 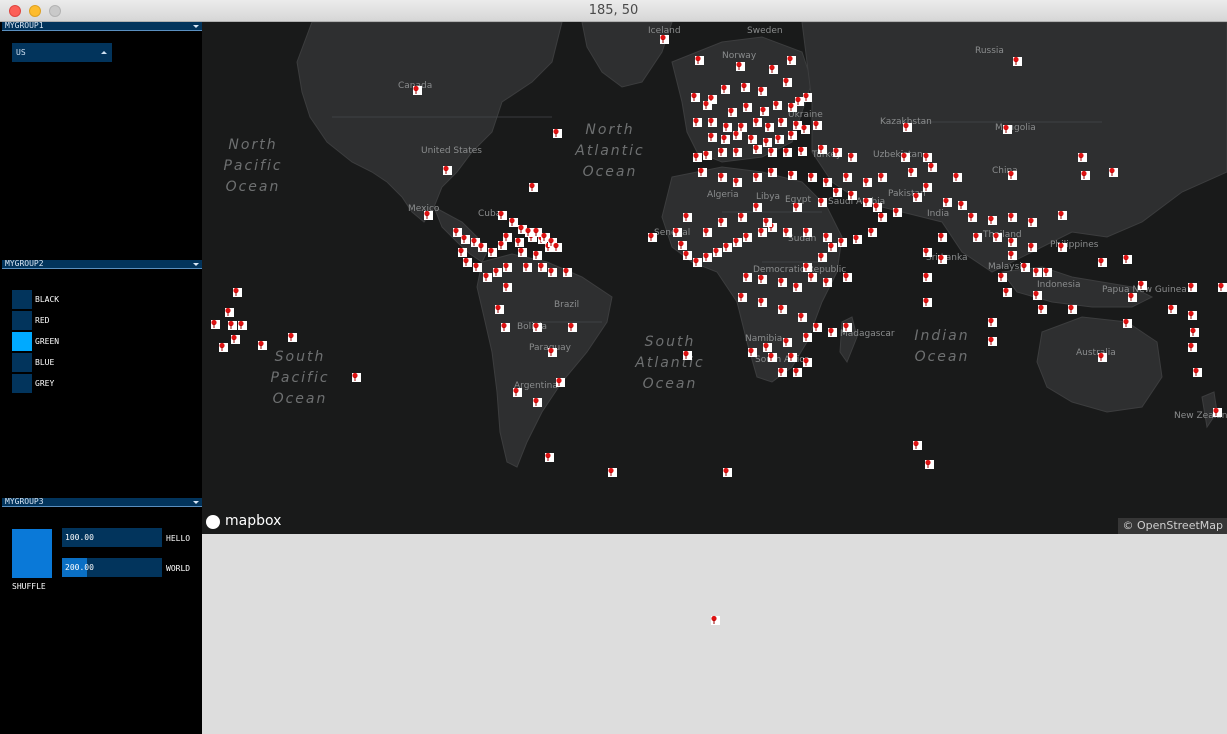 I want to click on group3-header: MYGROUP3, so click(x=102, y=502).